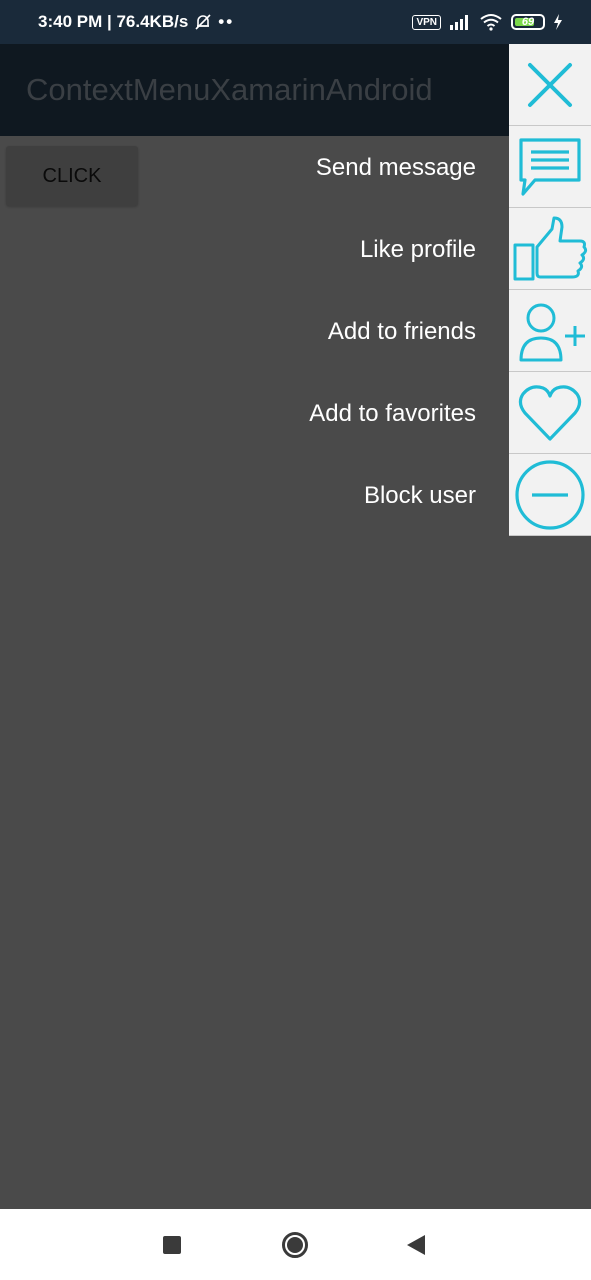  I want to click on triangle-back-icon, so click(416, 1244).